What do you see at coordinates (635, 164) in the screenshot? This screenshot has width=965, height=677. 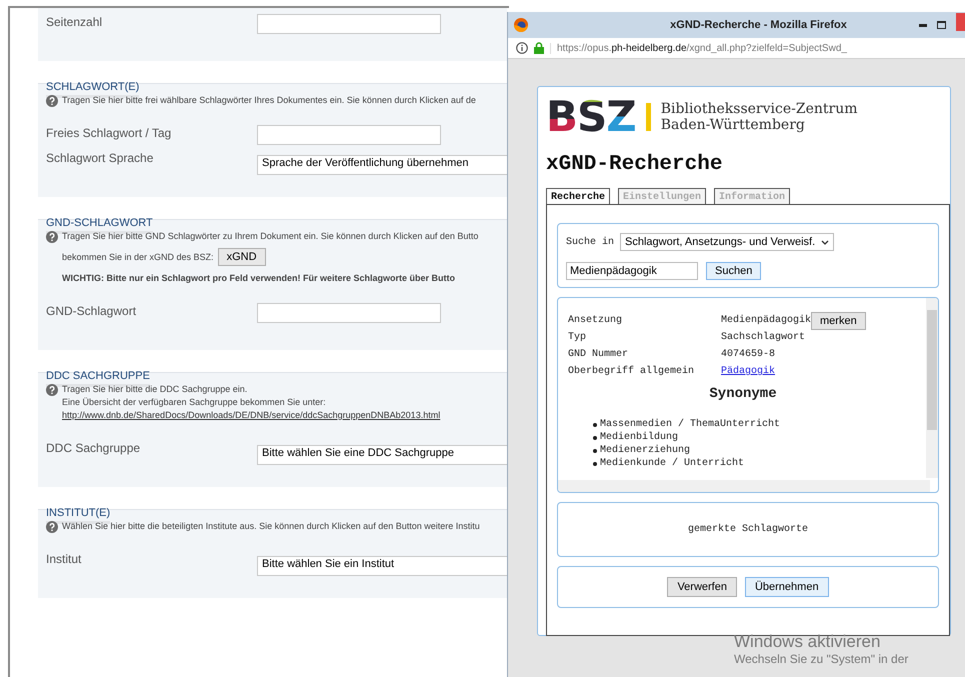 I see `page-heading: xGND-Recherche` at bounding box center [635, 164].